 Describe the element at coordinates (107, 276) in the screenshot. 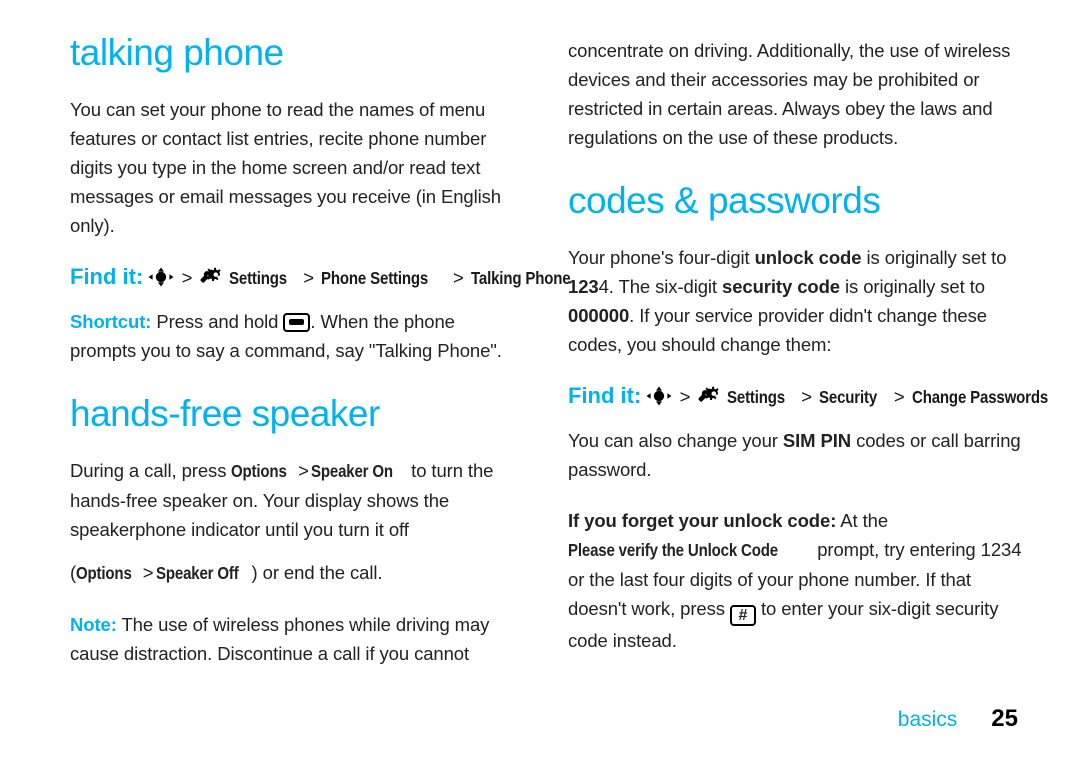

I see `find-it-label: Find it:` at that location.